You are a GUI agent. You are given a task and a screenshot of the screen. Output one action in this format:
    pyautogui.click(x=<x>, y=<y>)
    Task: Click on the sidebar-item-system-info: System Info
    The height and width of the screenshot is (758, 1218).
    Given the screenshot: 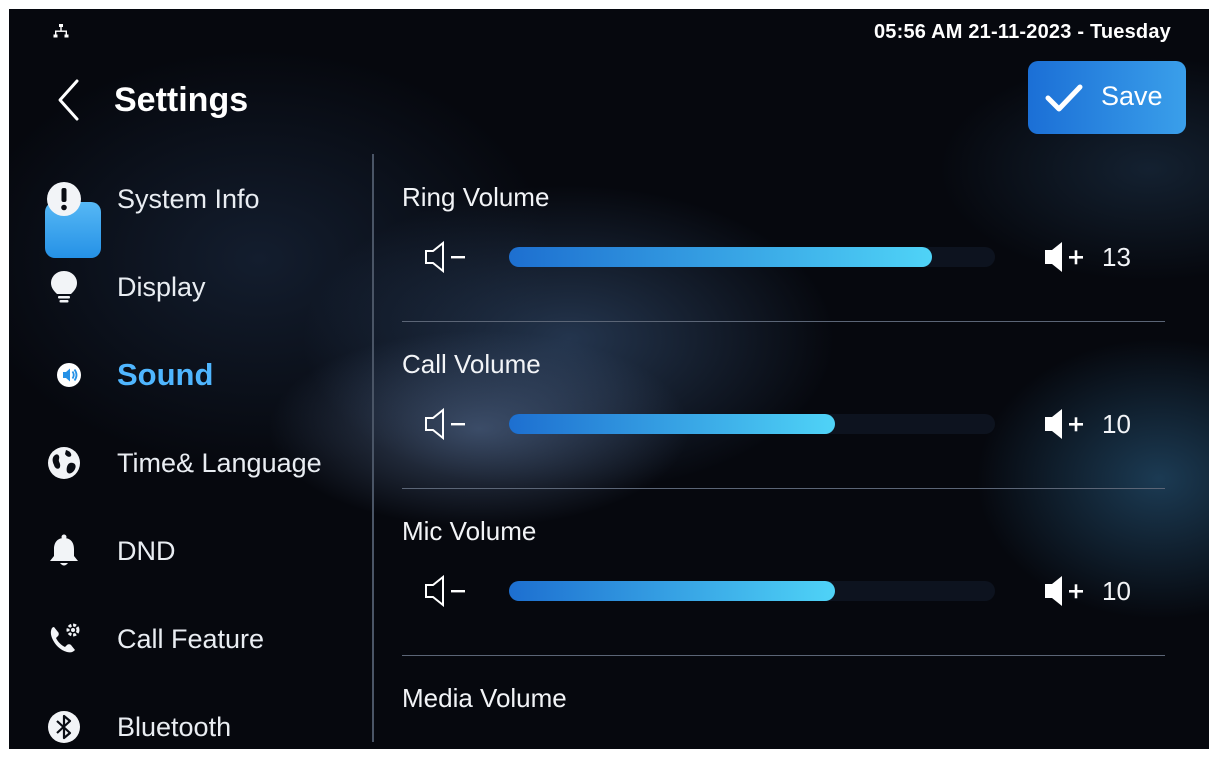 What is the action you would take?
    pyautogui.click(x=190, y=199)
    